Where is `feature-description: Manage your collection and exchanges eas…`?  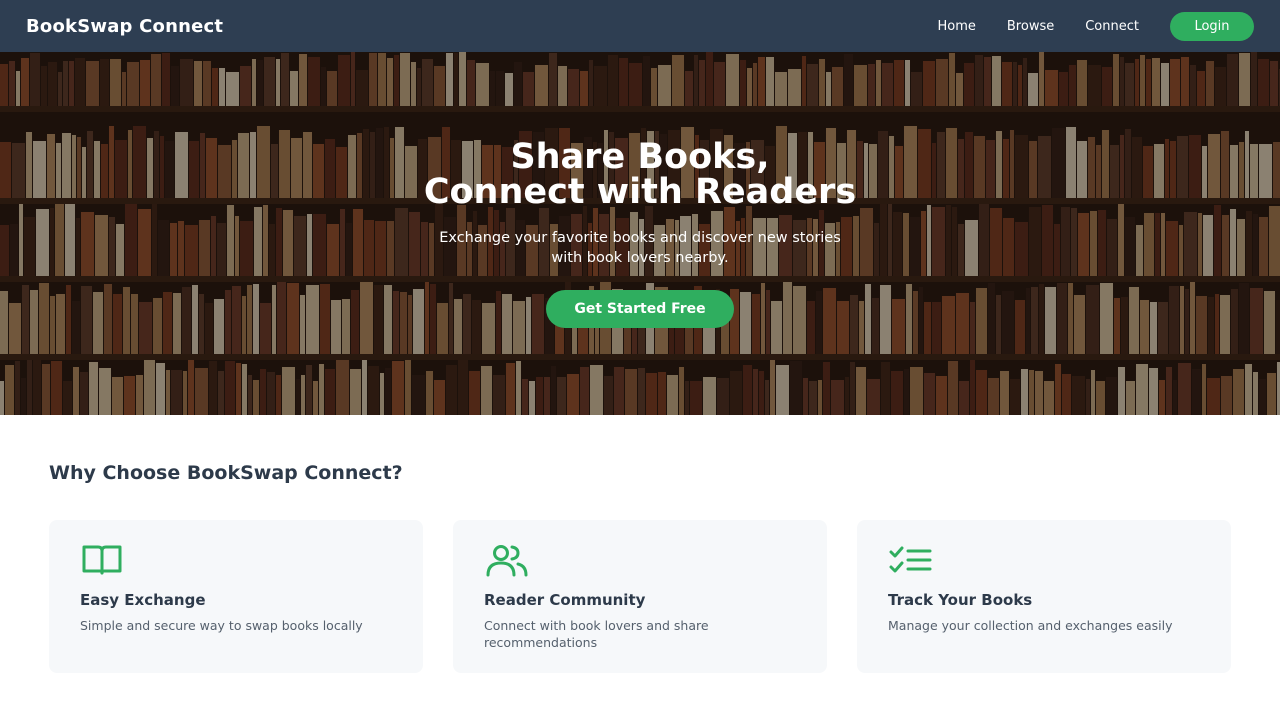
feature-description: Manage your collection and exchanges eas… is located at coordinates (1030, 625).